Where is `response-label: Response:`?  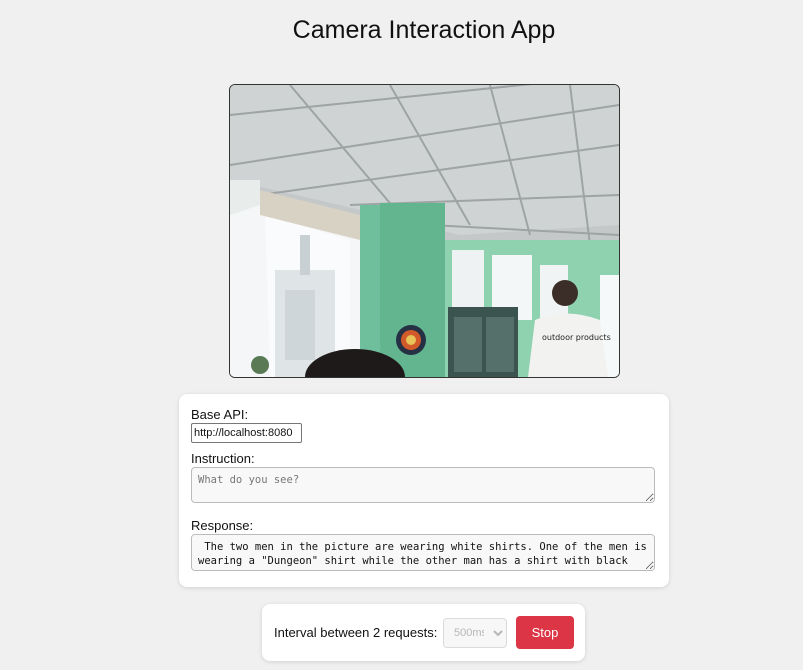 response-label: Response: is located at coordinates (222, 525).